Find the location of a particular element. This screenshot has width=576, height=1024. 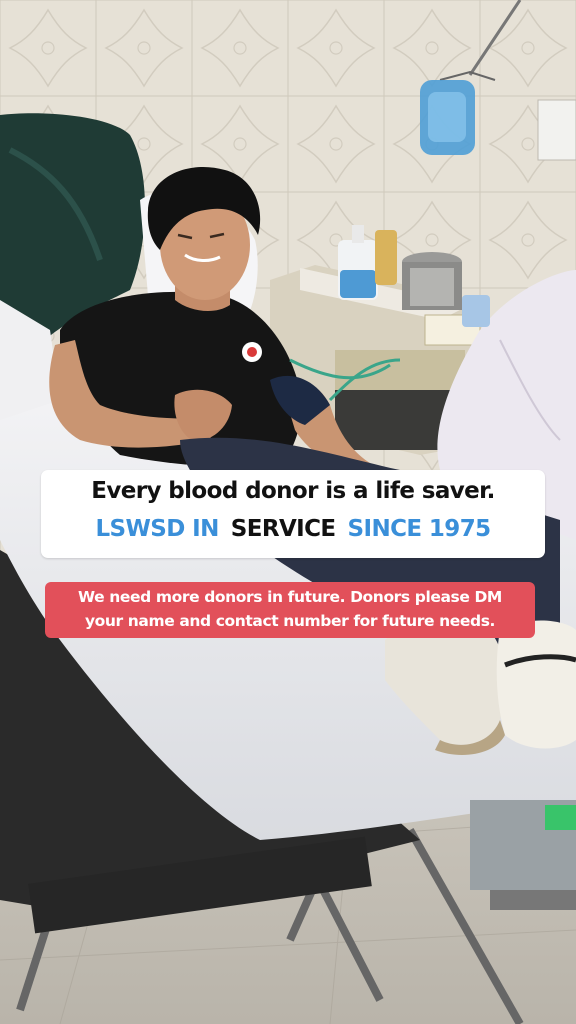

shoe-right is located at coordinates (536, 684).